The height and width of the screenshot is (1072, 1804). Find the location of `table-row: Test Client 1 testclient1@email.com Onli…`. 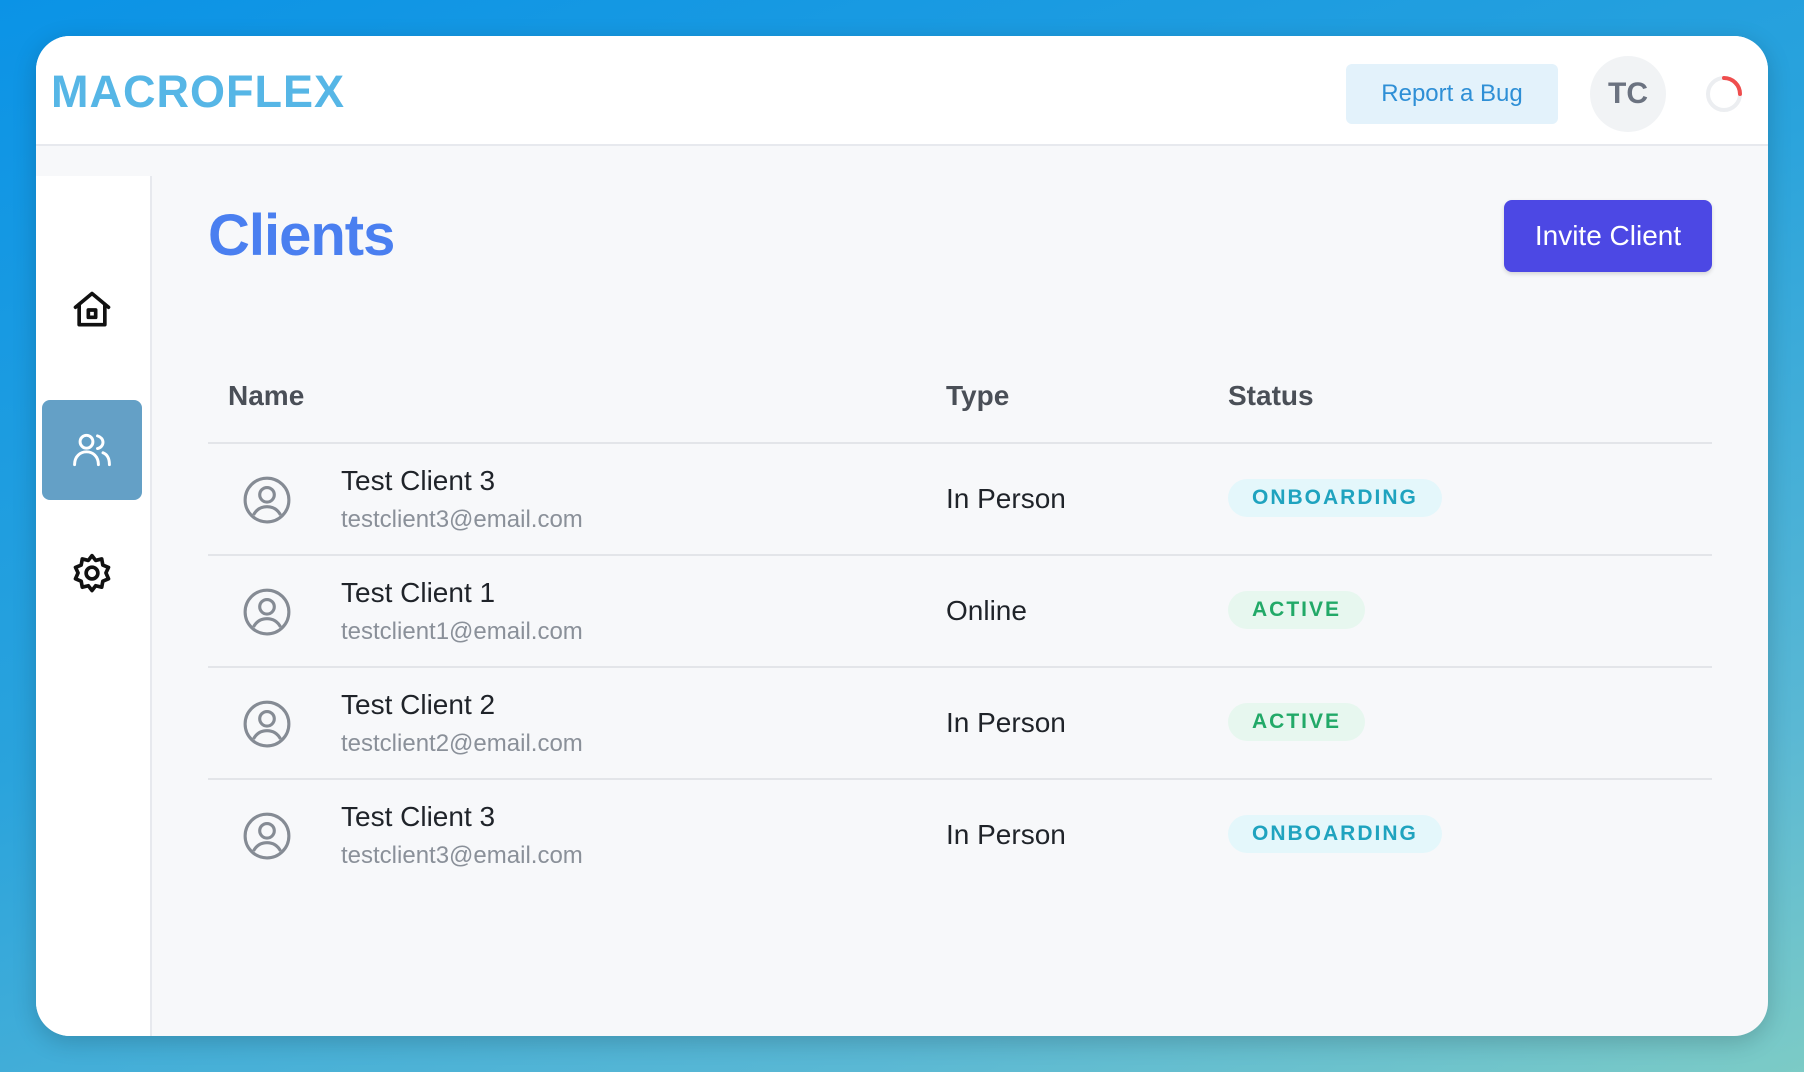

table-row: Test Client 1 testclient1@email.com Onli… is located at coordinates (960, 612).